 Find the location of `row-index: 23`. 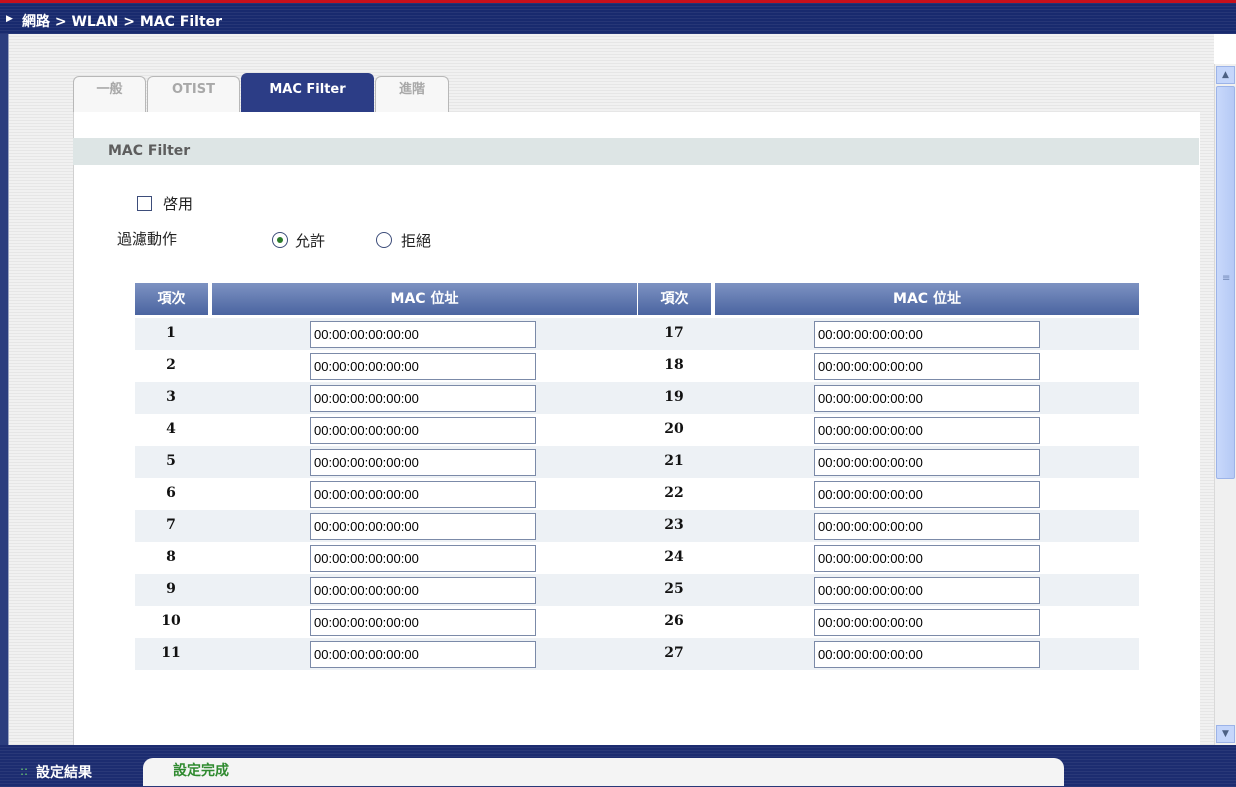

row-index: 23 is located at coordinates (674, 525).